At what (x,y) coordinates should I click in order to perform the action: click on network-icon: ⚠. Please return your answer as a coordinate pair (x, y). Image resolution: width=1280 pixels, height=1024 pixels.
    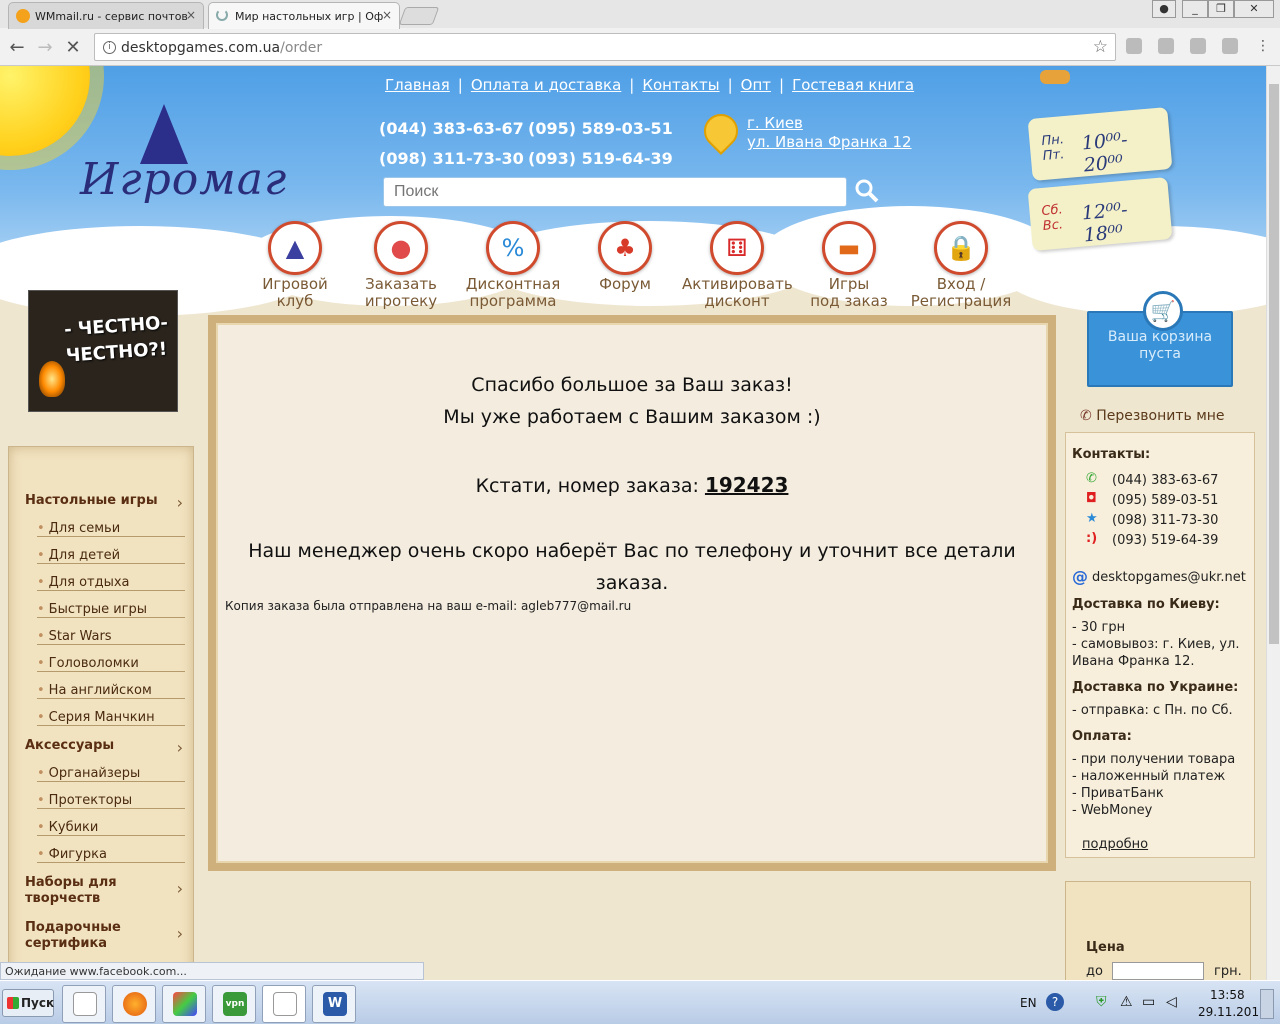
    Looking at the image, I should click on (1126, 1002).